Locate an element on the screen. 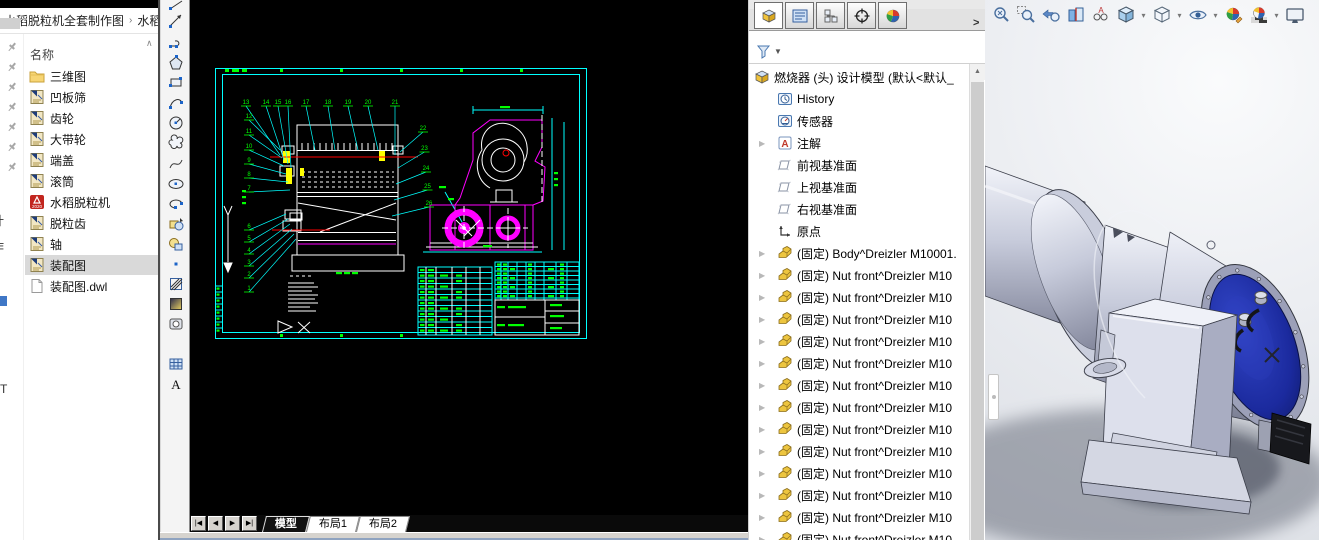 The width and height of the screenshot is (1319, 540). previous-view-icon is located at coordinates (1050, 15).